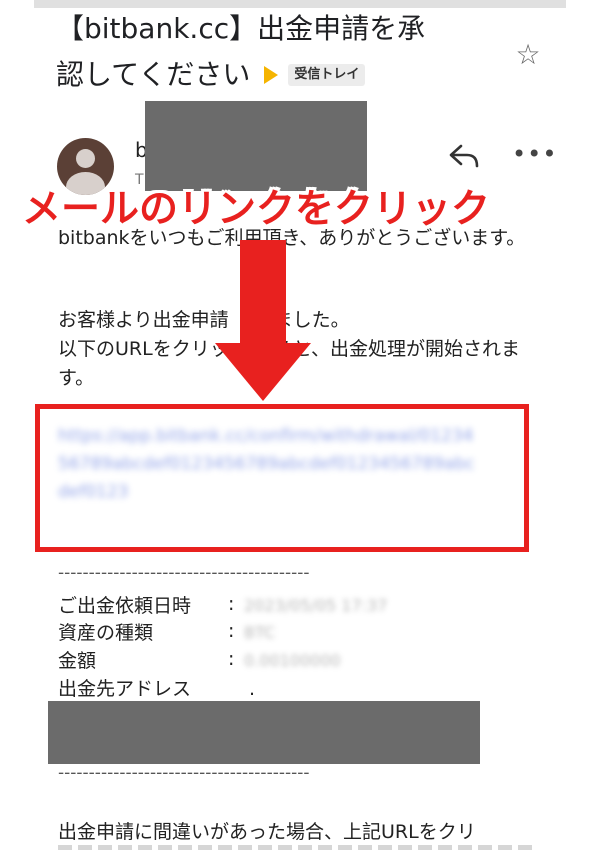 This screenshot has width=600, height=850. I want to click on detail-value-amount: 0.00100000, so click(292, 660).